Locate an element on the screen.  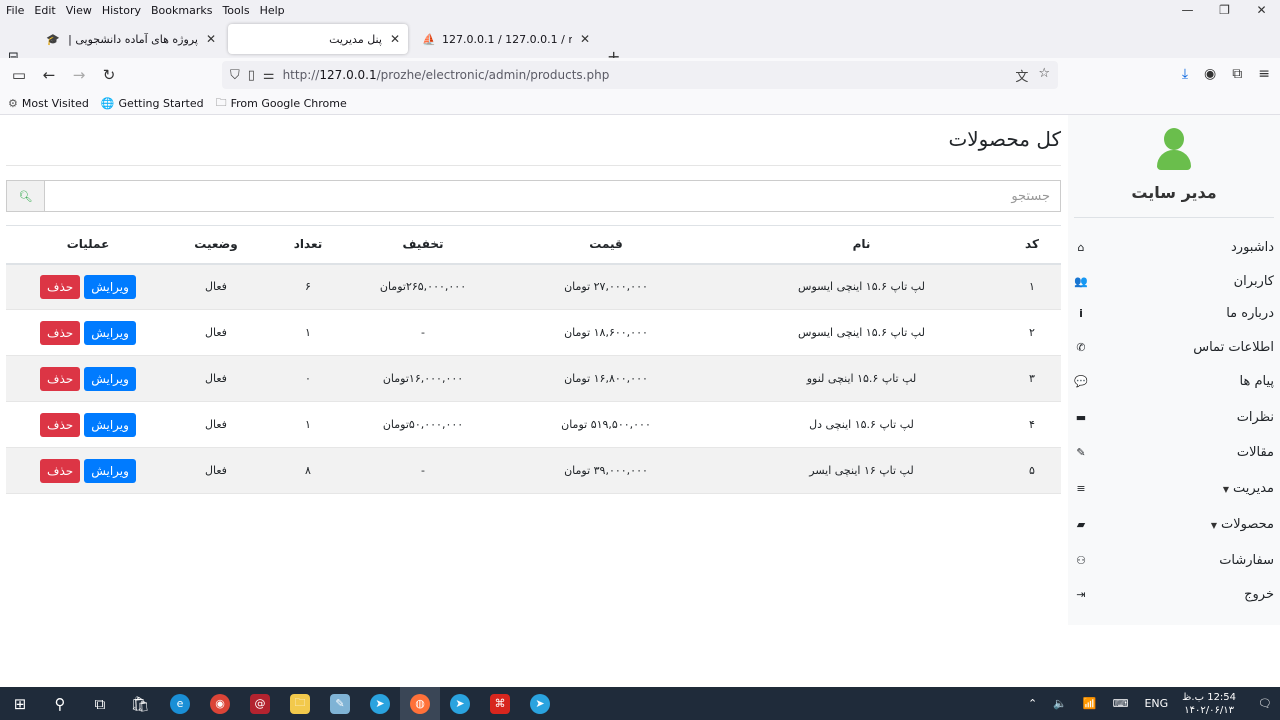
cell-discount: ۵۰,۰۰۰,۰۰۰تومان is located at coordinates (423, 424).